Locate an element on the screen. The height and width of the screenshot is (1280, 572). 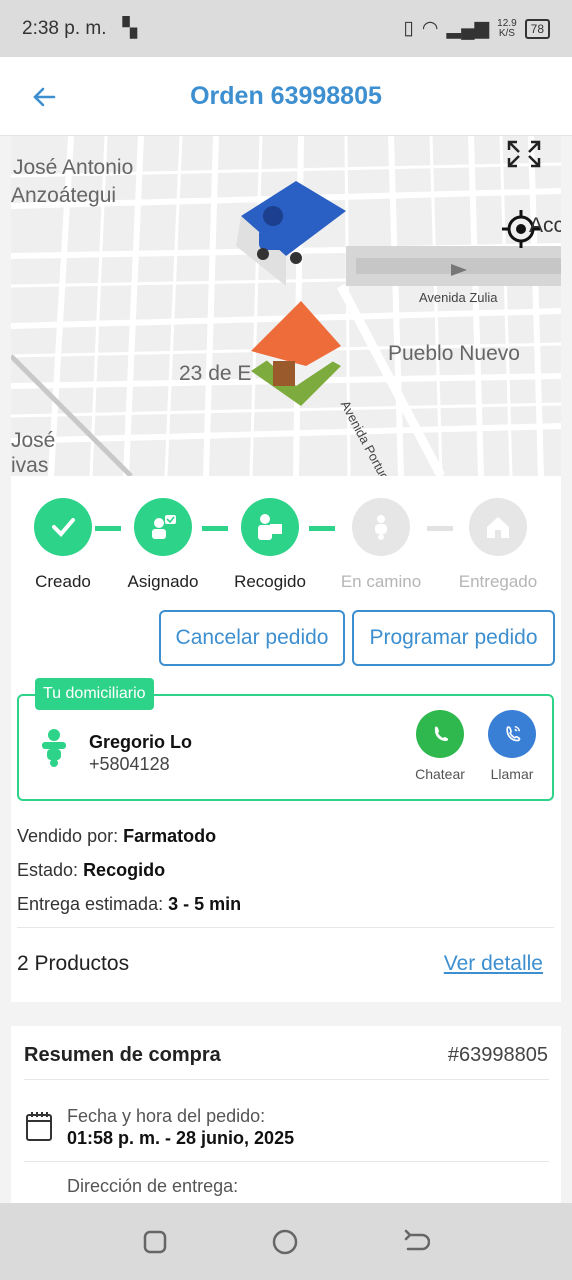
summary-order-number: #63998805 is located at coordinates (497, 1055).